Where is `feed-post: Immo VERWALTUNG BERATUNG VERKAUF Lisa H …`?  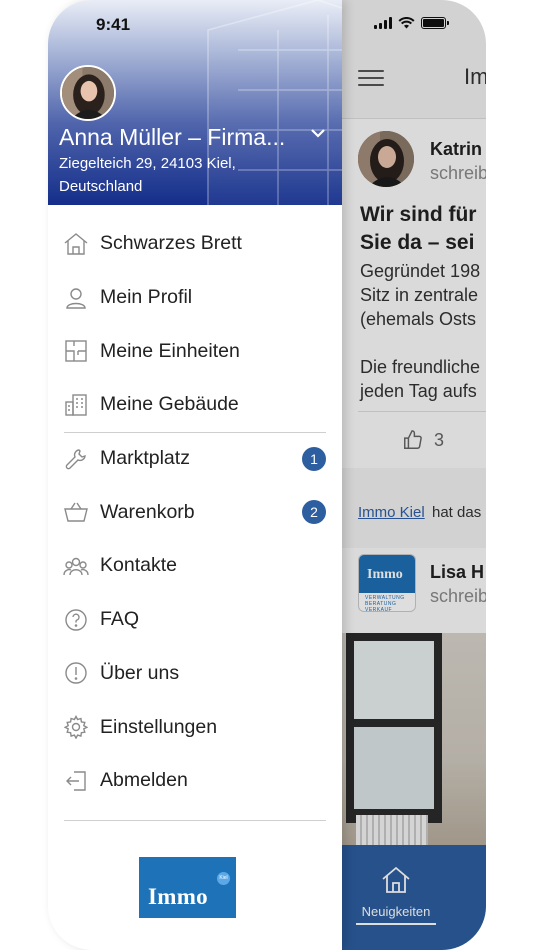 feed-post: Immo VERWALTUNG BERATUNG VERKAUF Lisa H … is located at coordinates (414, 590).